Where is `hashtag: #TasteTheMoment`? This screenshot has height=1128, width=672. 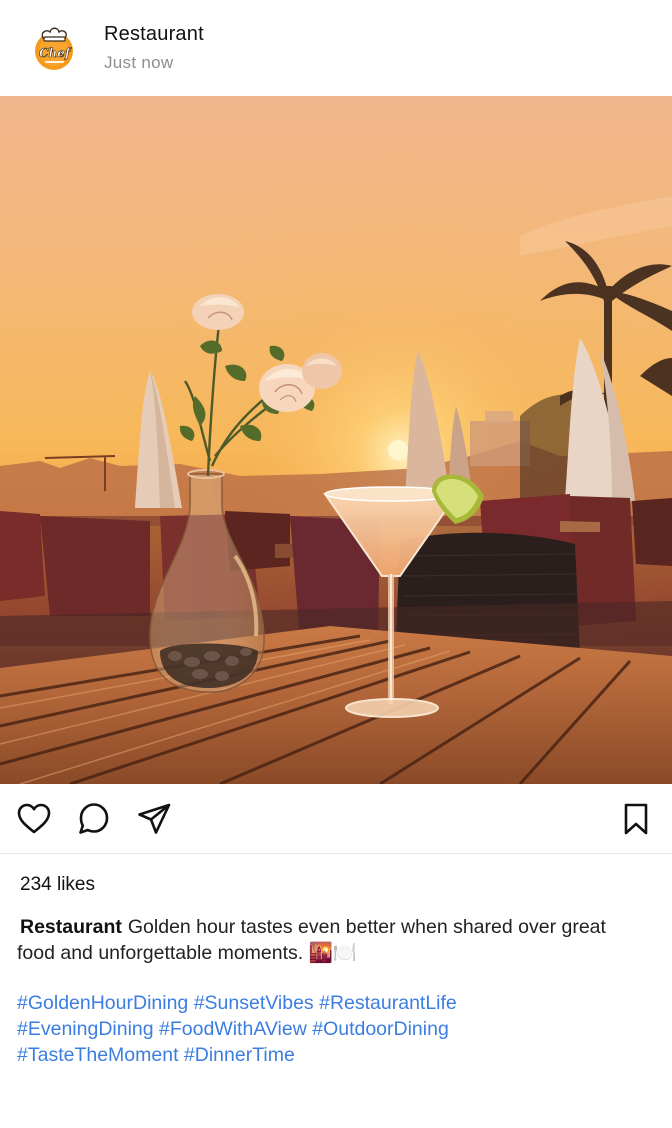
hashtag: #TasteTheMoment is located at coordinates (98, 1055).